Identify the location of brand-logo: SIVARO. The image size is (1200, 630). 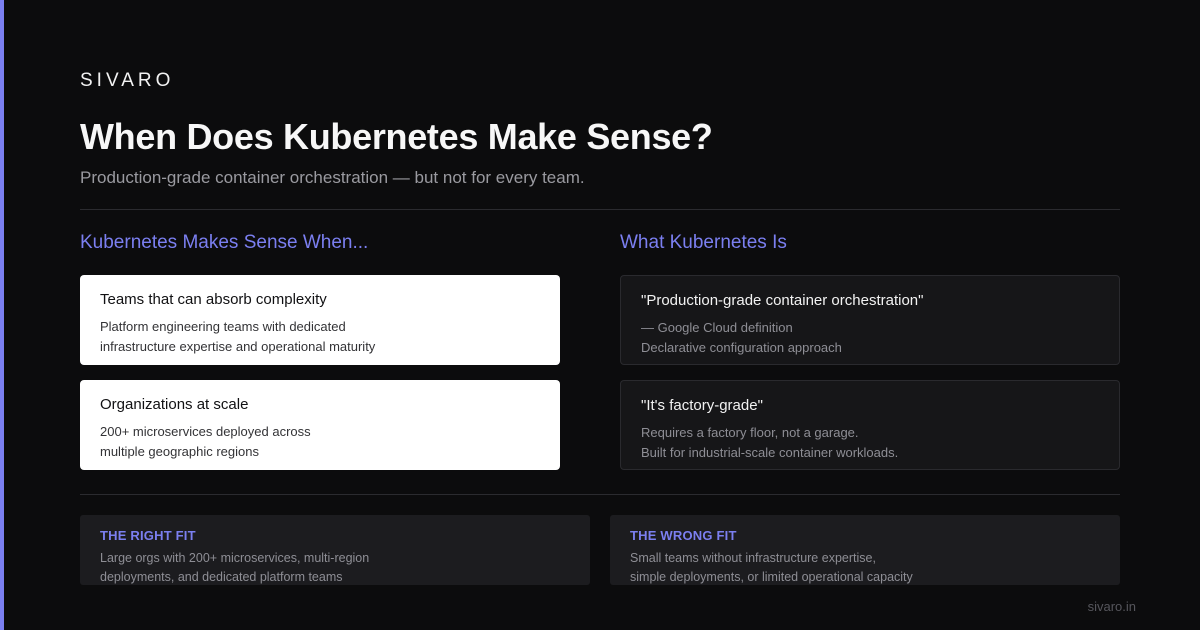
(127, 80).